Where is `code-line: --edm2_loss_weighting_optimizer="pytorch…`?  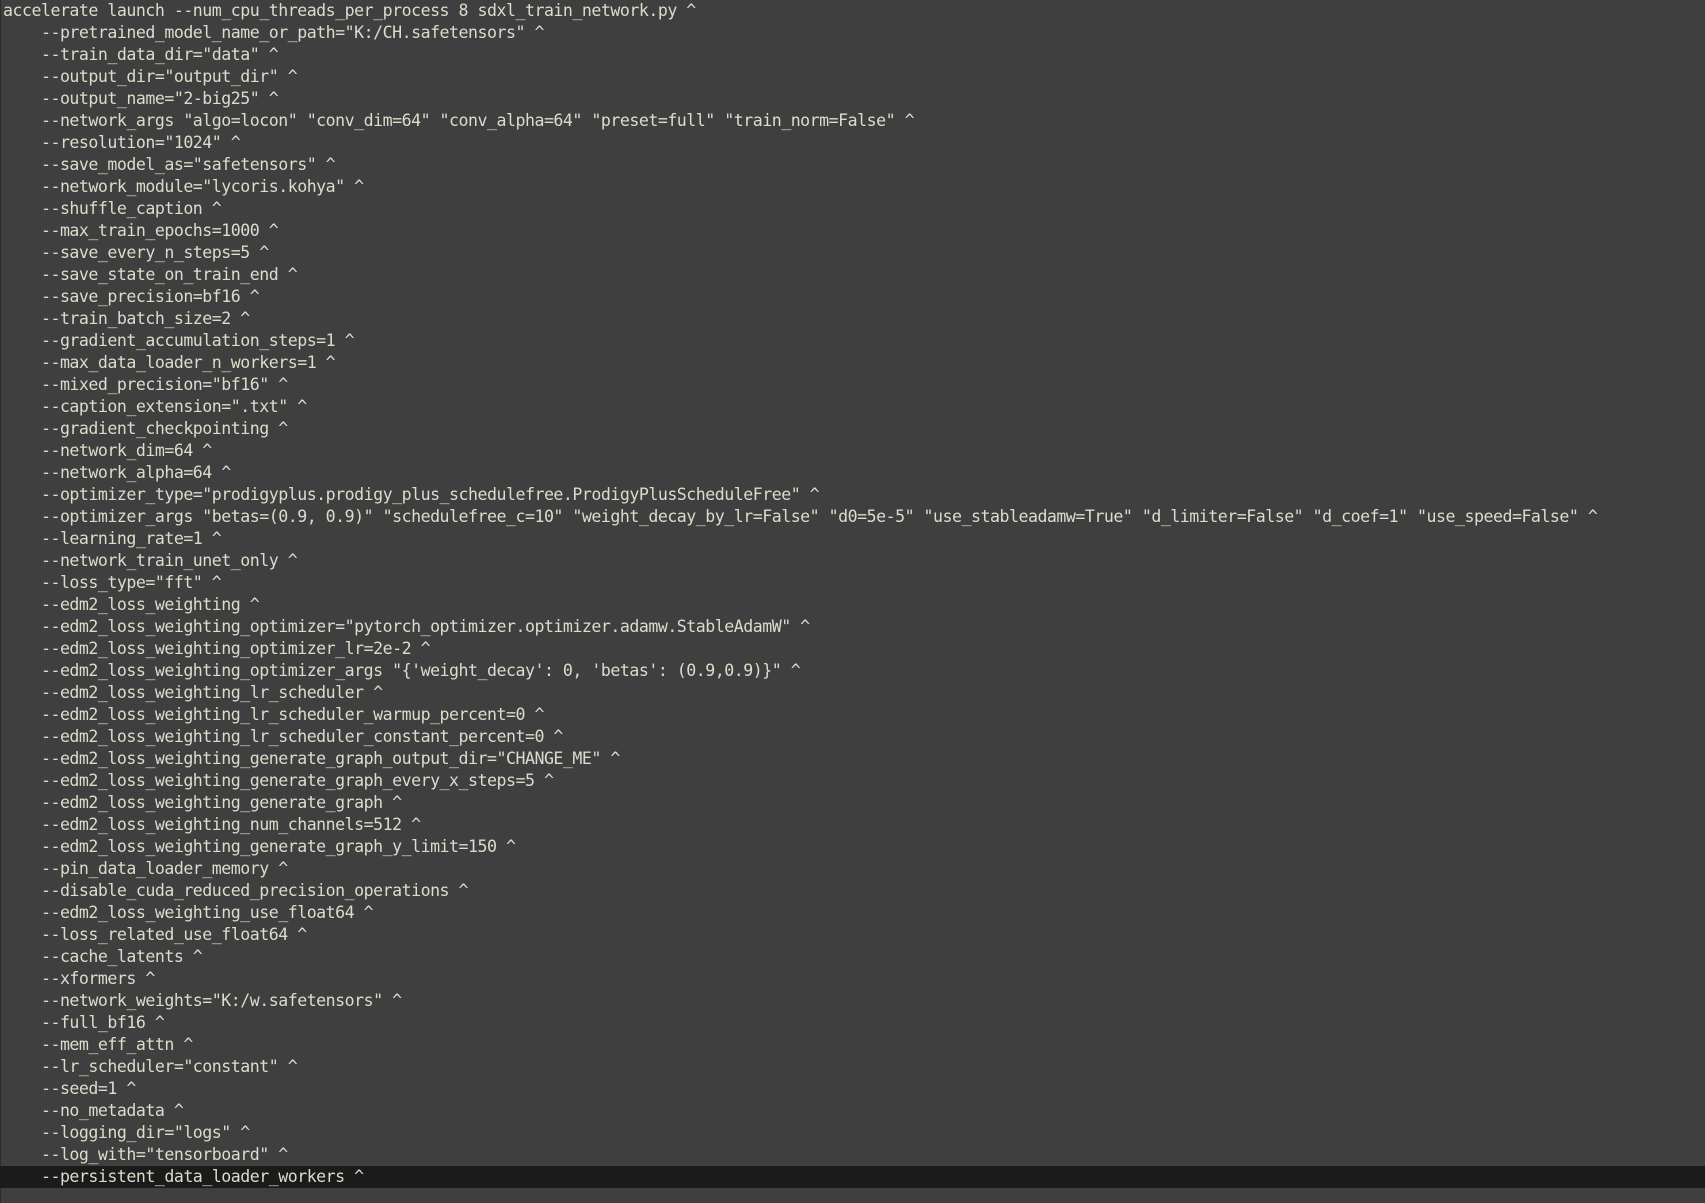 code-line: --edm2_loss_weighting_optimizer="pytorch… is located at coordinates (854, 627).